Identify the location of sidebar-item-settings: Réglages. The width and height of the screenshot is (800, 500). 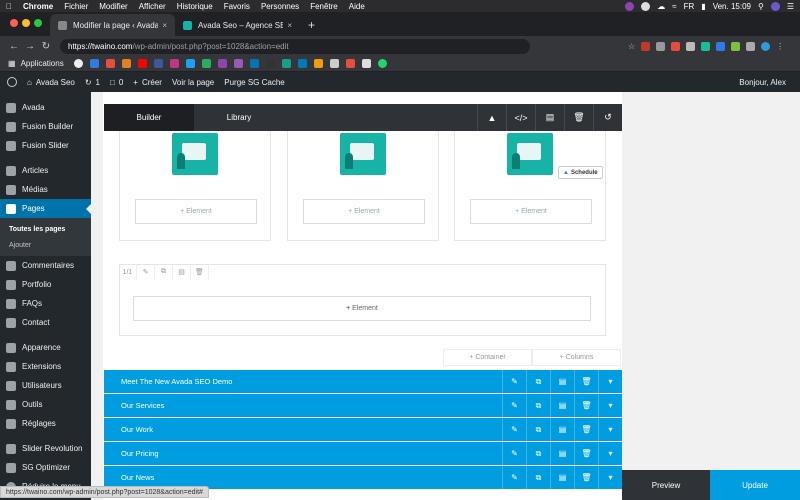
(45, 423).